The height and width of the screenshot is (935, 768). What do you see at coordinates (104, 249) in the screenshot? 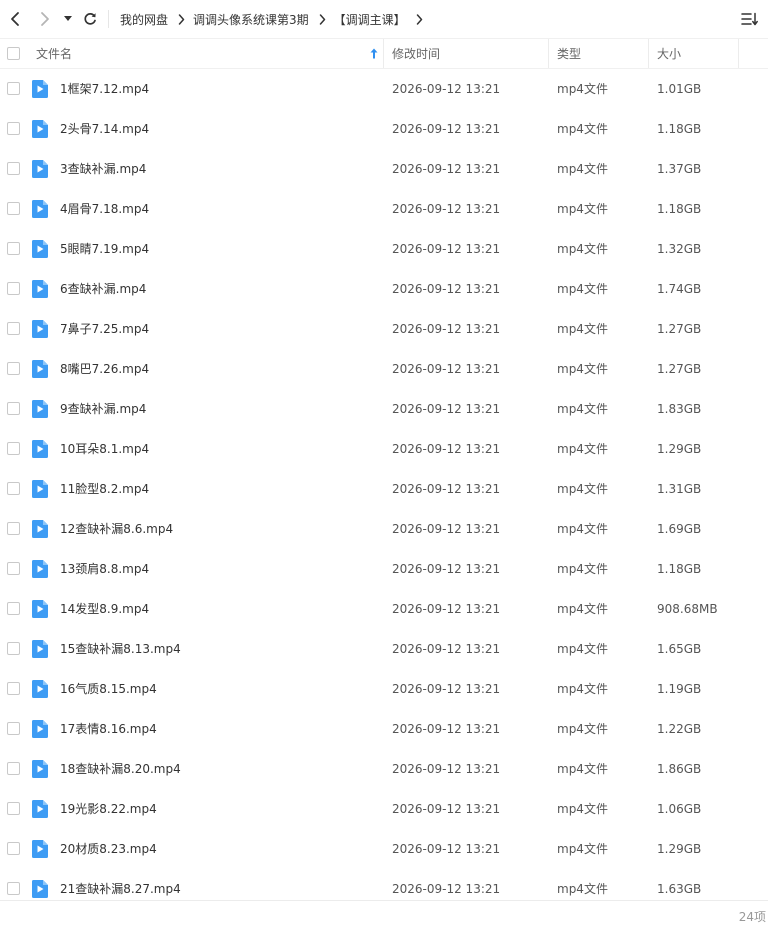
I see `file-name: 5眼睛7.19.mp4` at bounding box center [104, 249].